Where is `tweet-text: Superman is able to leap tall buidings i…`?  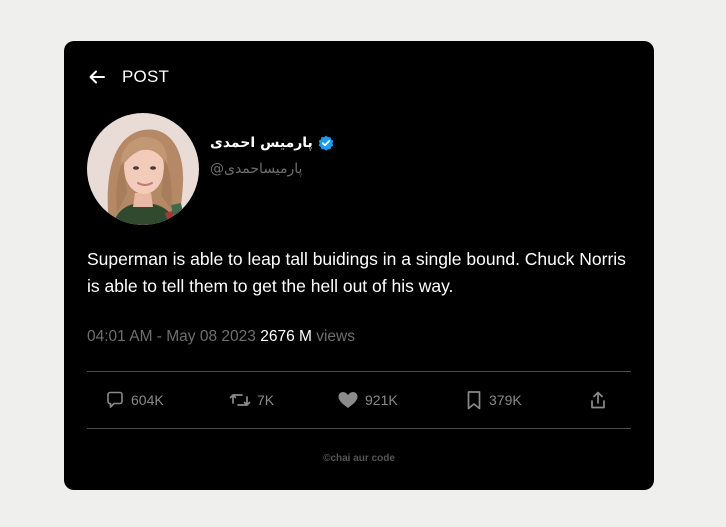 tweet-text: Superman is able to leap tall buidings i… is located at coordinates (356, 272).